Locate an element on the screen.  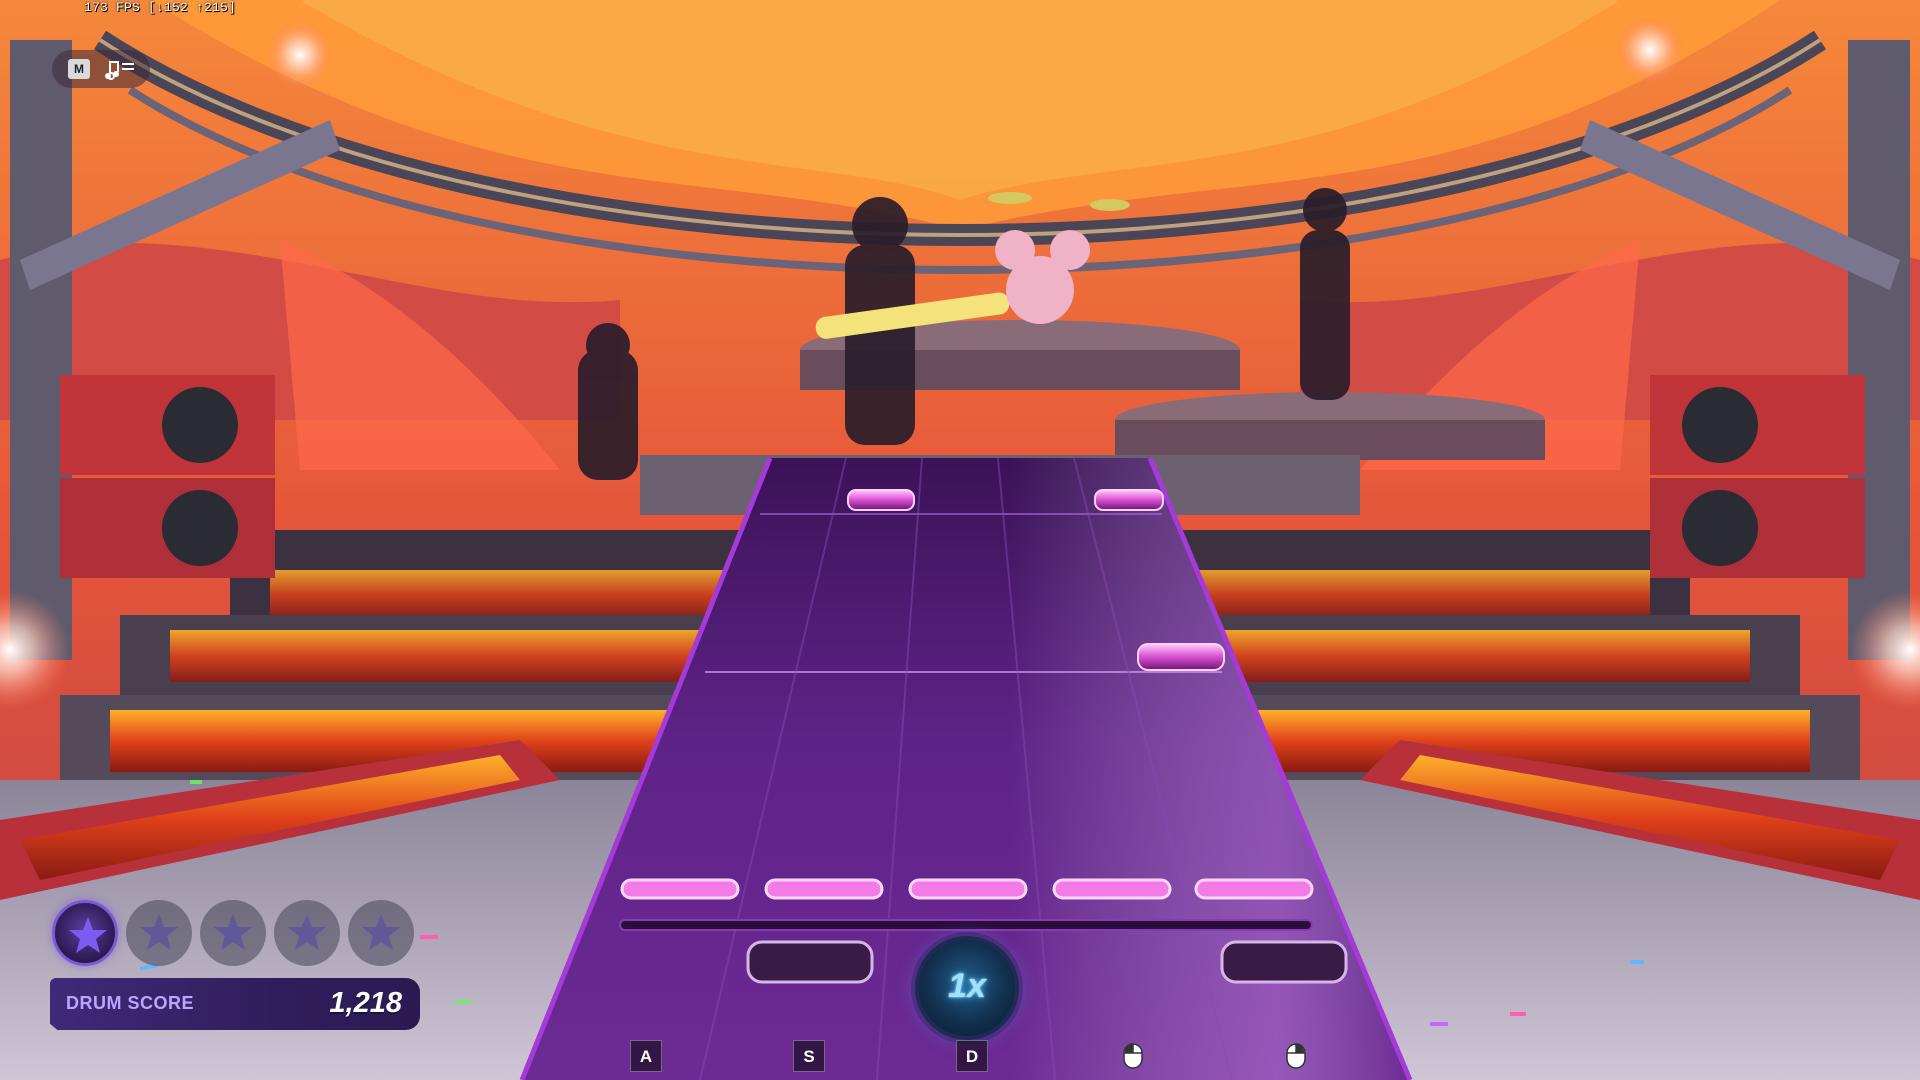
star-meter is located at coordinates (237, 935).